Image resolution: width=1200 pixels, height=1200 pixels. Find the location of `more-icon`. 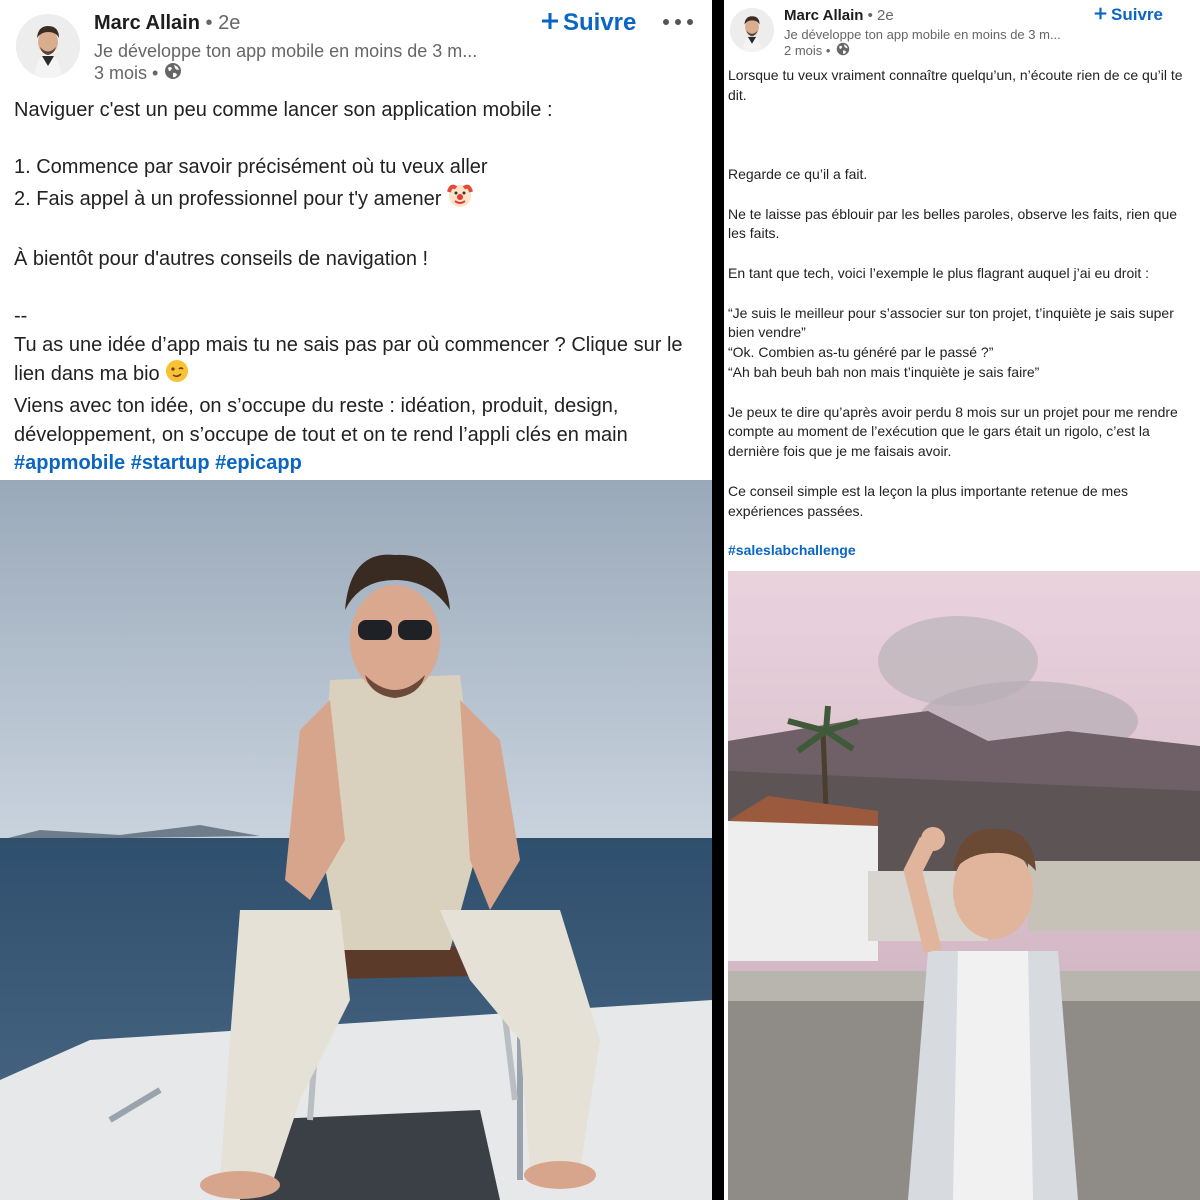

more-icon is located at coordinates (678, 24).